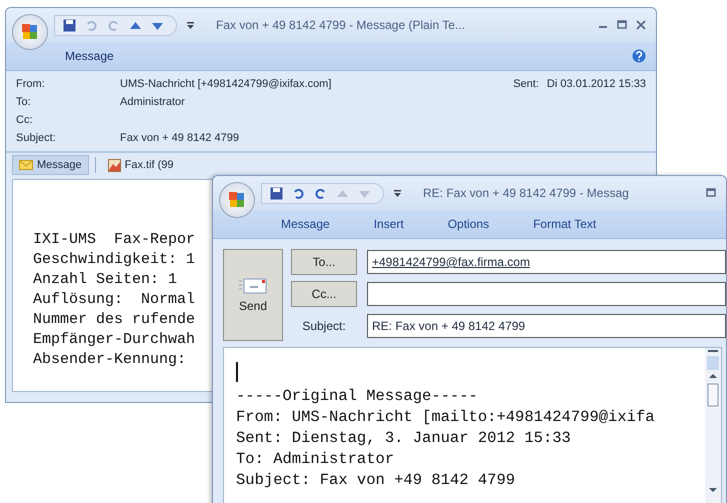 The image size is (727, 503). What do you see at coordinates (114, 340) in the screenshot?
I see `body-line: Empfänger-Durchwah` at bounding box center [114, 340].